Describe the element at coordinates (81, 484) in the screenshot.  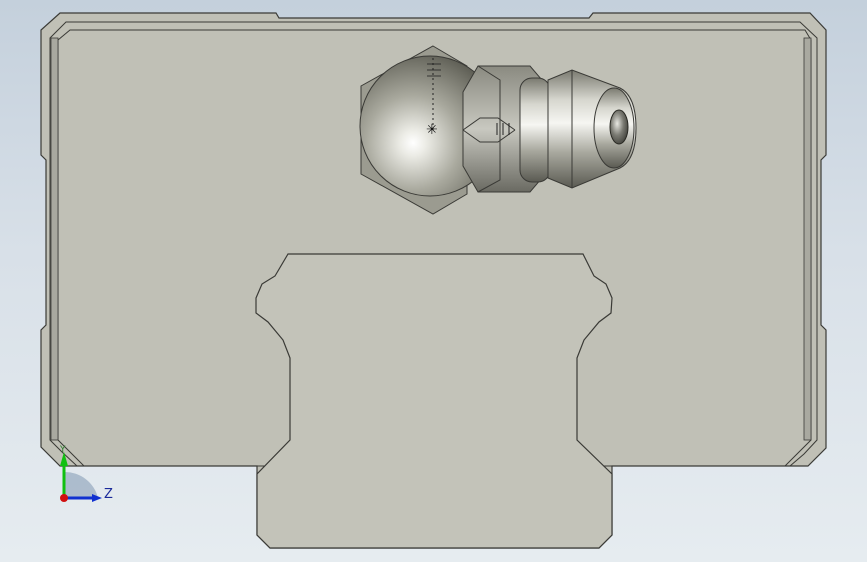
I see `triad-plane-shade` at that location.